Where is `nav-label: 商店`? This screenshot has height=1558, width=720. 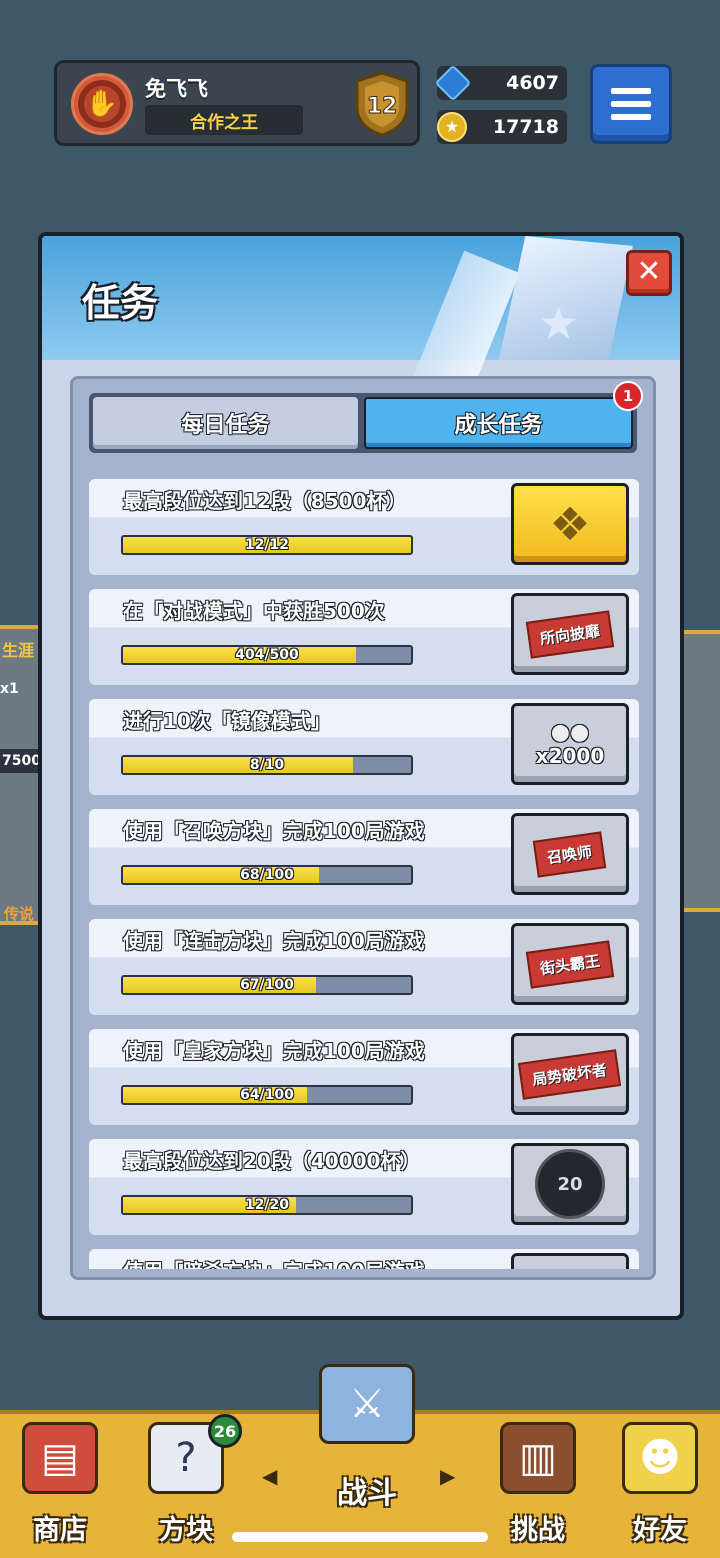
nav-label: 商店 is located at coordinates (60, 1530).